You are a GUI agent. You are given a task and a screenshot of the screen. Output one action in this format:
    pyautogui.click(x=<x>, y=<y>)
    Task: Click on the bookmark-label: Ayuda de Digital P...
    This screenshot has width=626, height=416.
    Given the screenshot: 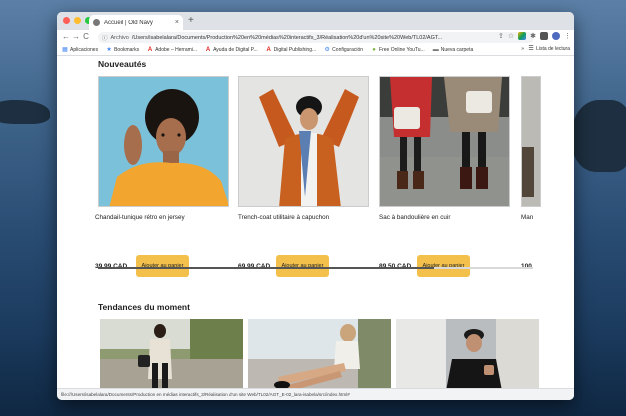 What is the action you would take?
    pyautogui.click(x=235, y=49)
    